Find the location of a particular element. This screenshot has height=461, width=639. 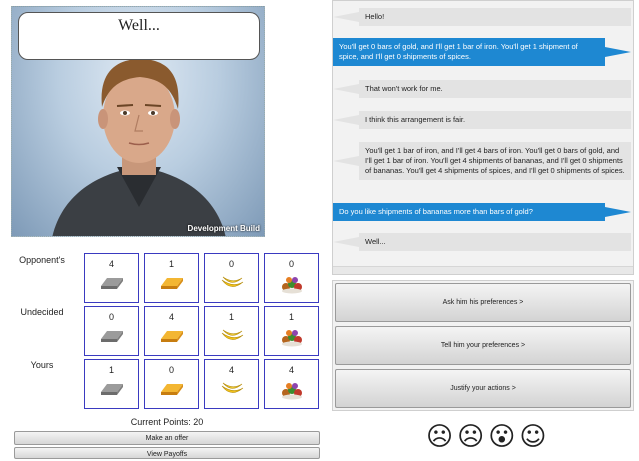

surprised-face-icon: 😮 is located at coordinates (501, 437).